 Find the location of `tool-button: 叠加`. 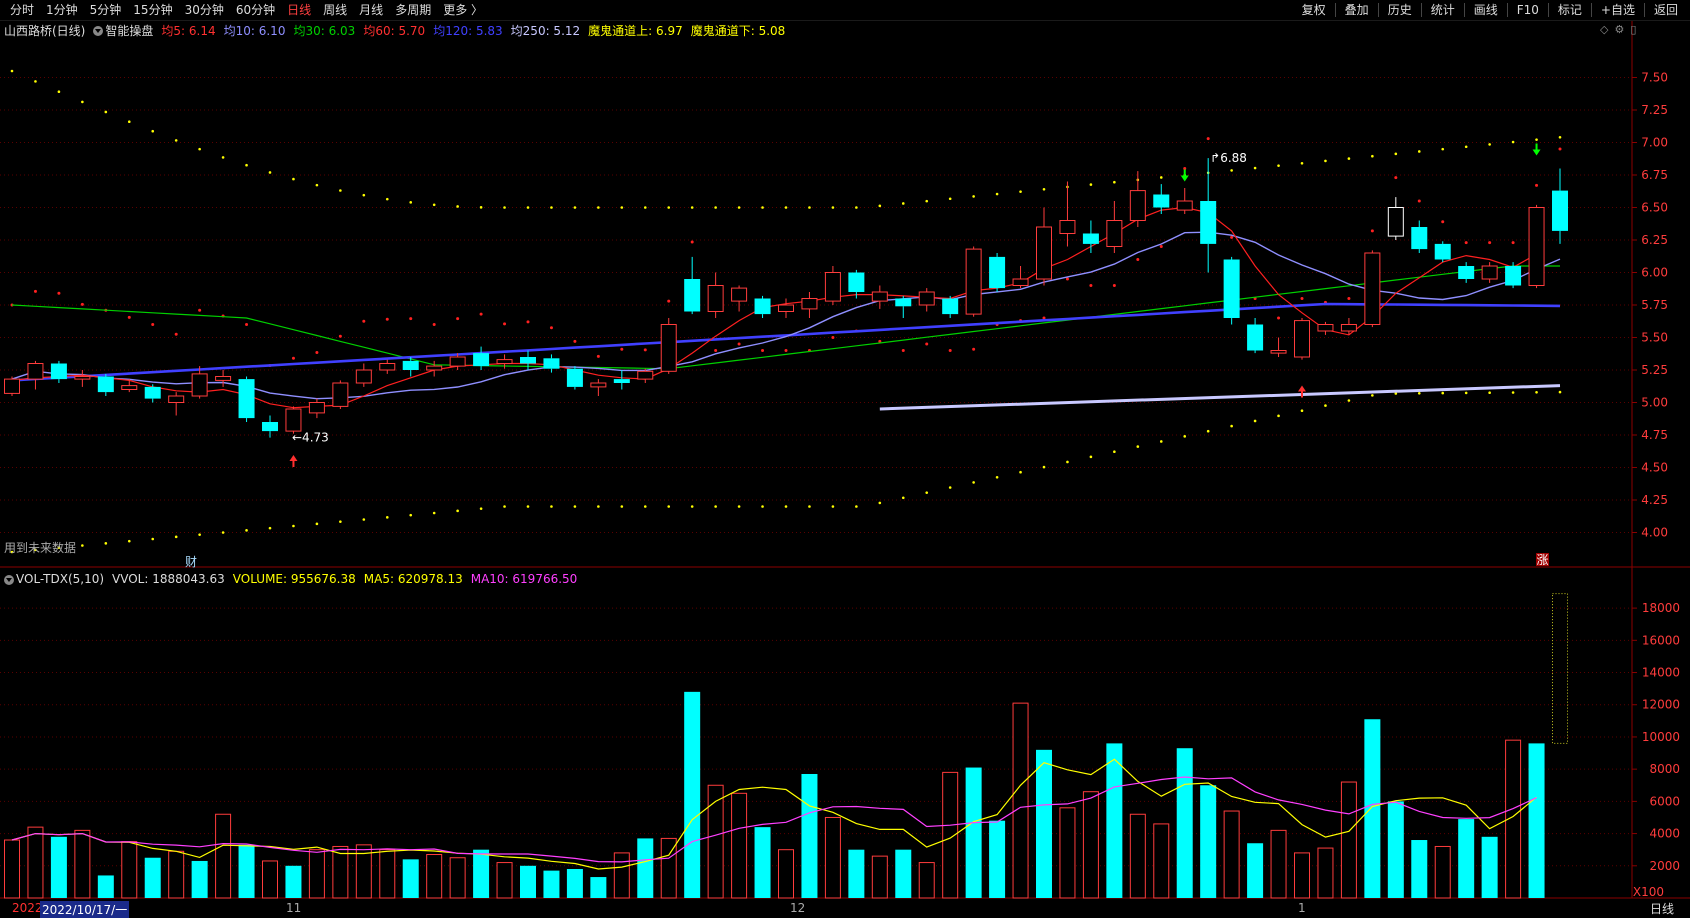

tool-button: 叠加 is located at coordinates (1357, 10).